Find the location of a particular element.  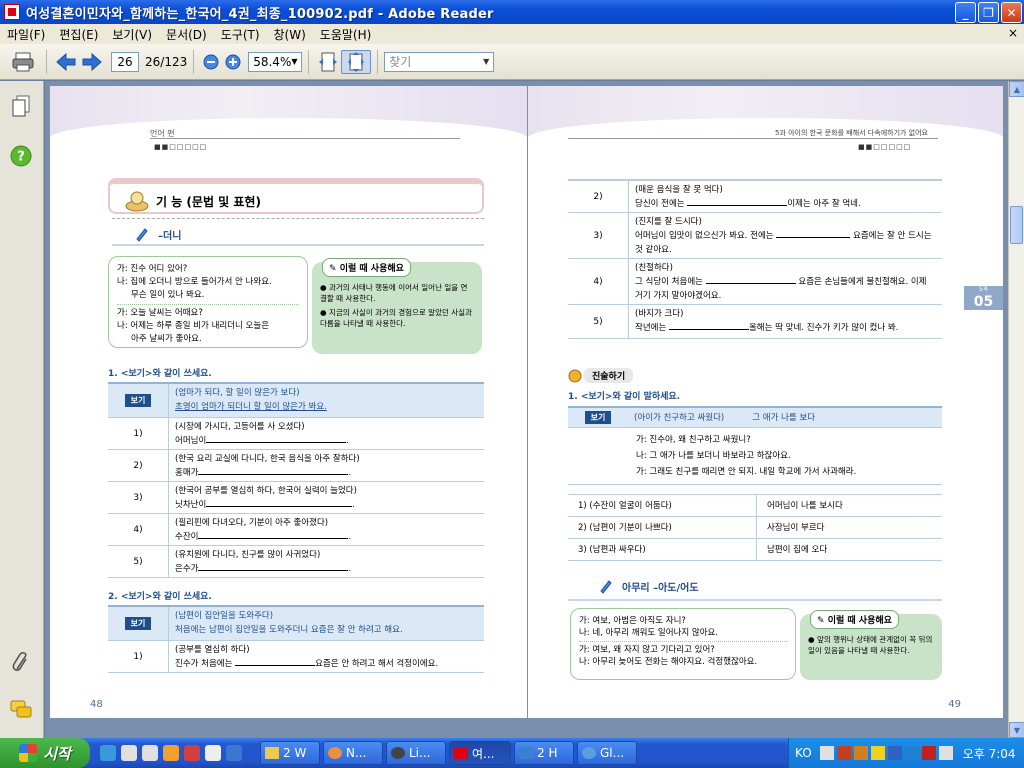

menu-help: 도움말(H) is located at coordinates (346, 34).